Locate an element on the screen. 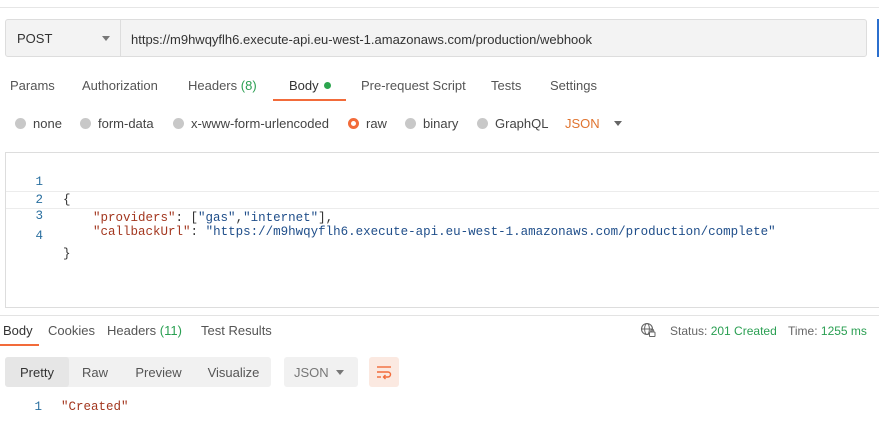 Image resolution: width=879 pixels, height=439 pixels. response-status: Status: 201 Created is located at coordinates (723, 331).